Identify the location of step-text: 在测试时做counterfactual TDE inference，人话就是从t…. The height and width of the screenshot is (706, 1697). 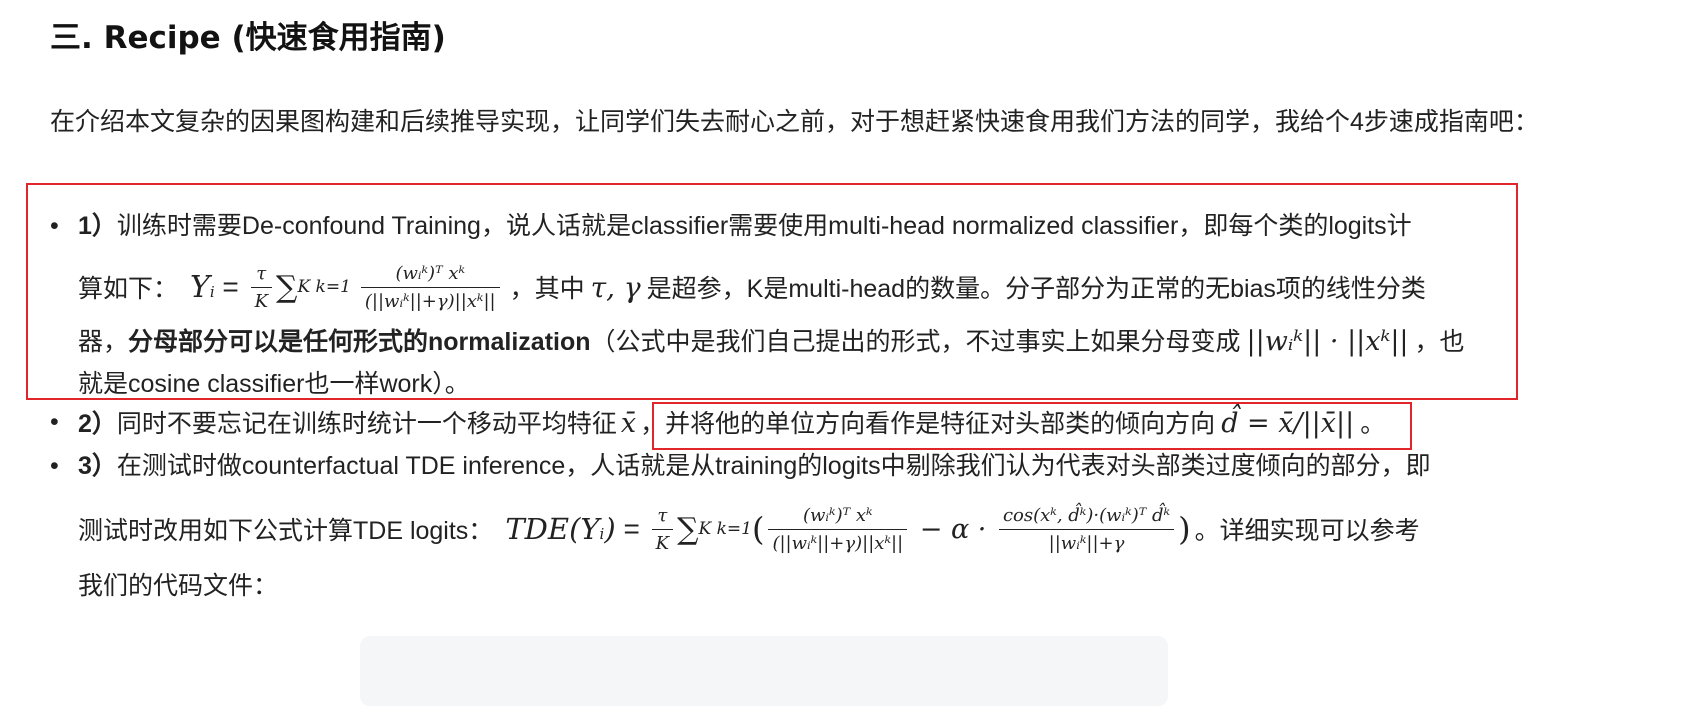
(773, 466).